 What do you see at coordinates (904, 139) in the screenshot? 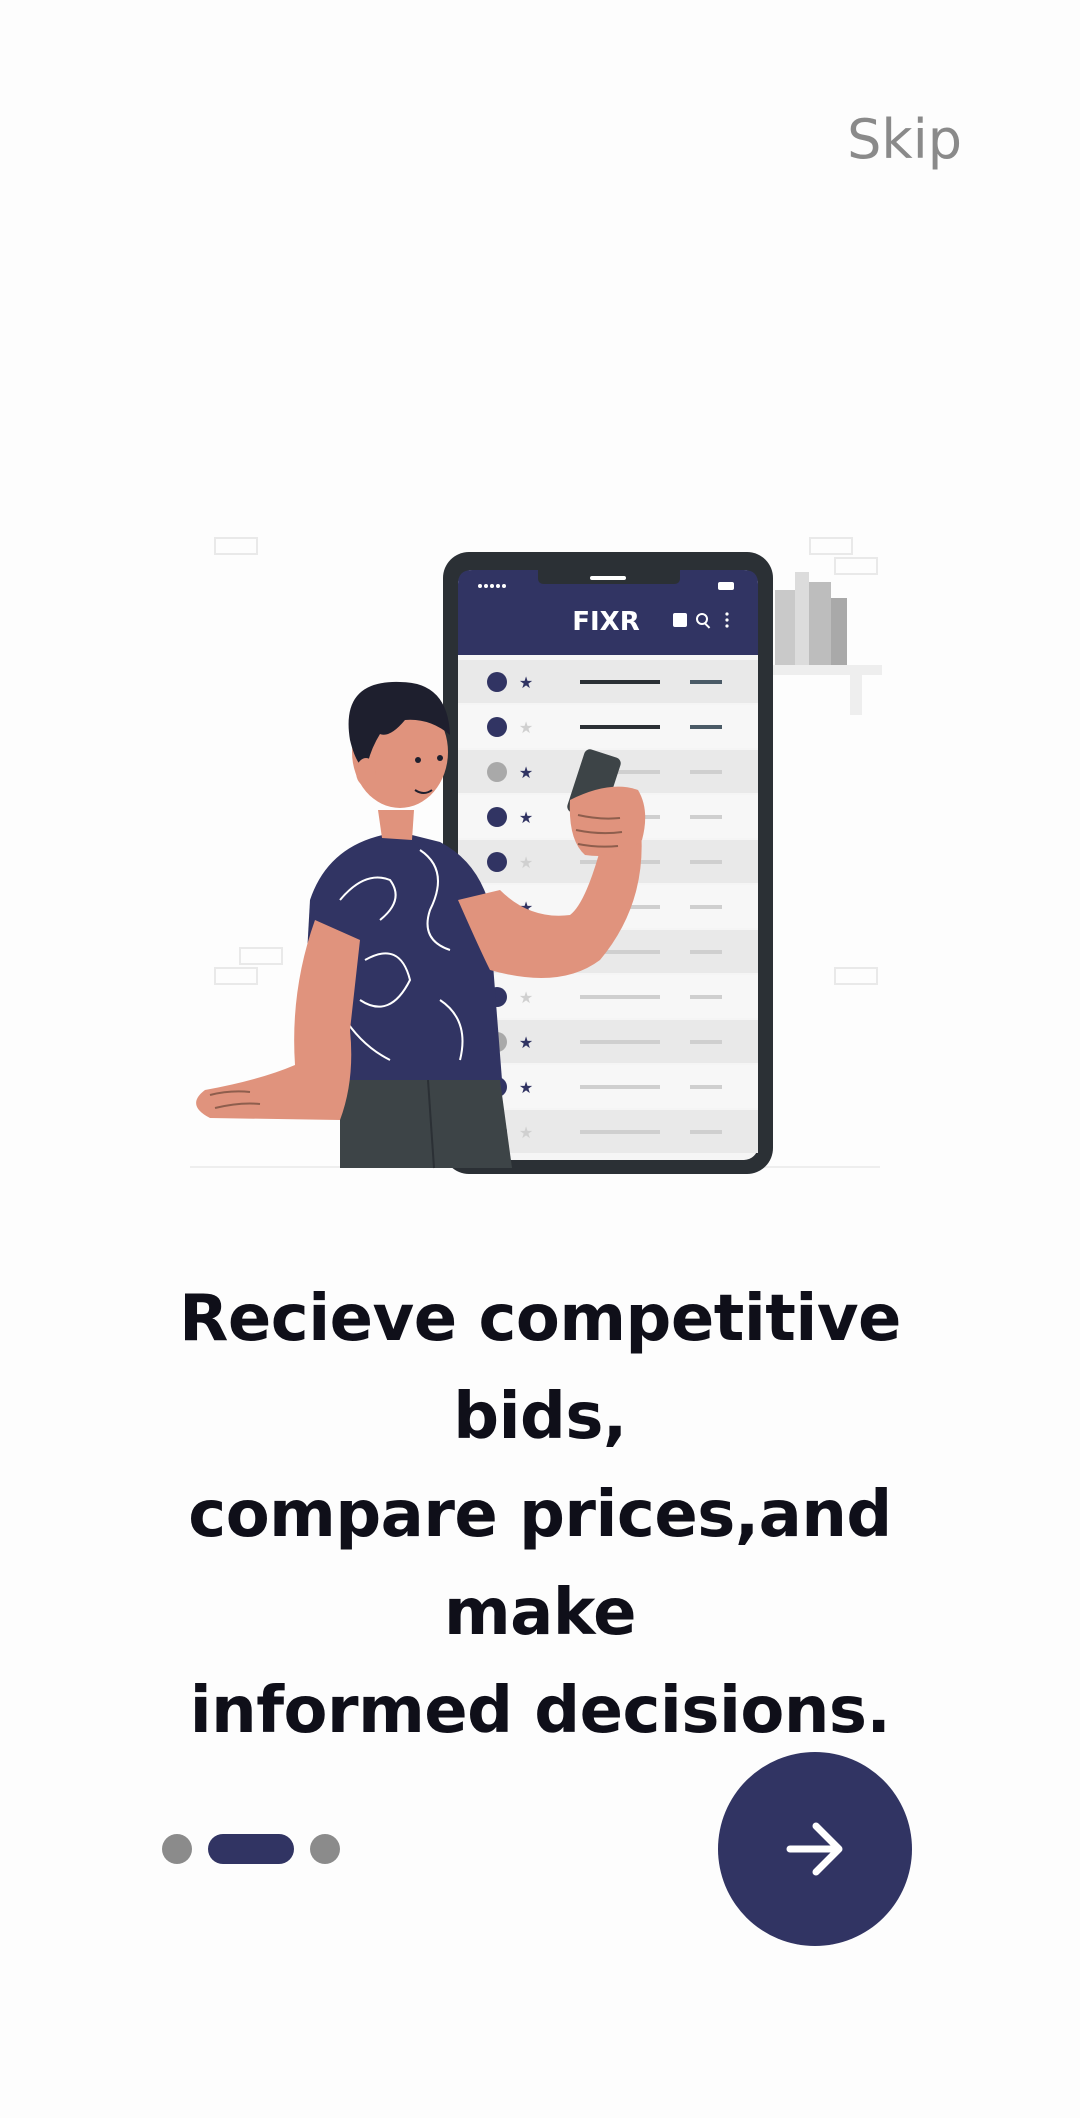
I see `skip-button: Skip` at bounding box center [904, 139].